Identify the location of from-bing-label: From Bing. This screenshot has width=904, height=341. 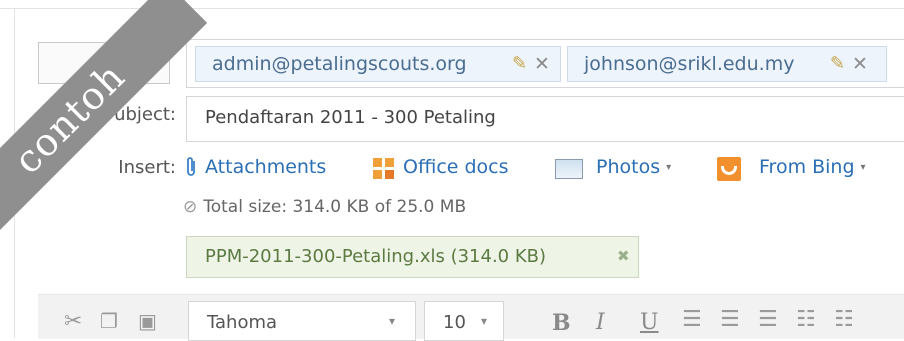
(807, 167).